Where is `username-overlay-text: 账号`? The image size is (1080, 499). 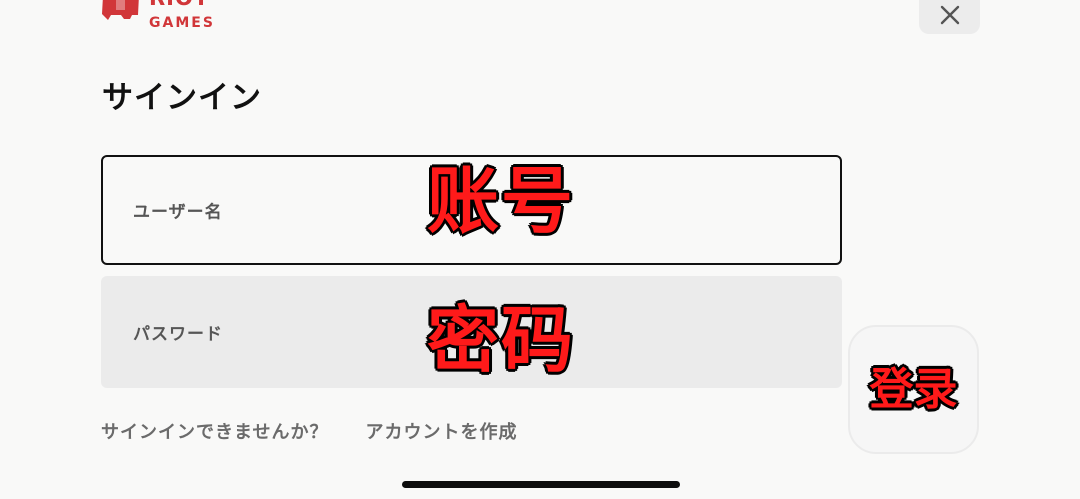
username-overlay-text: 账号 is located at coordinates (501, 201).